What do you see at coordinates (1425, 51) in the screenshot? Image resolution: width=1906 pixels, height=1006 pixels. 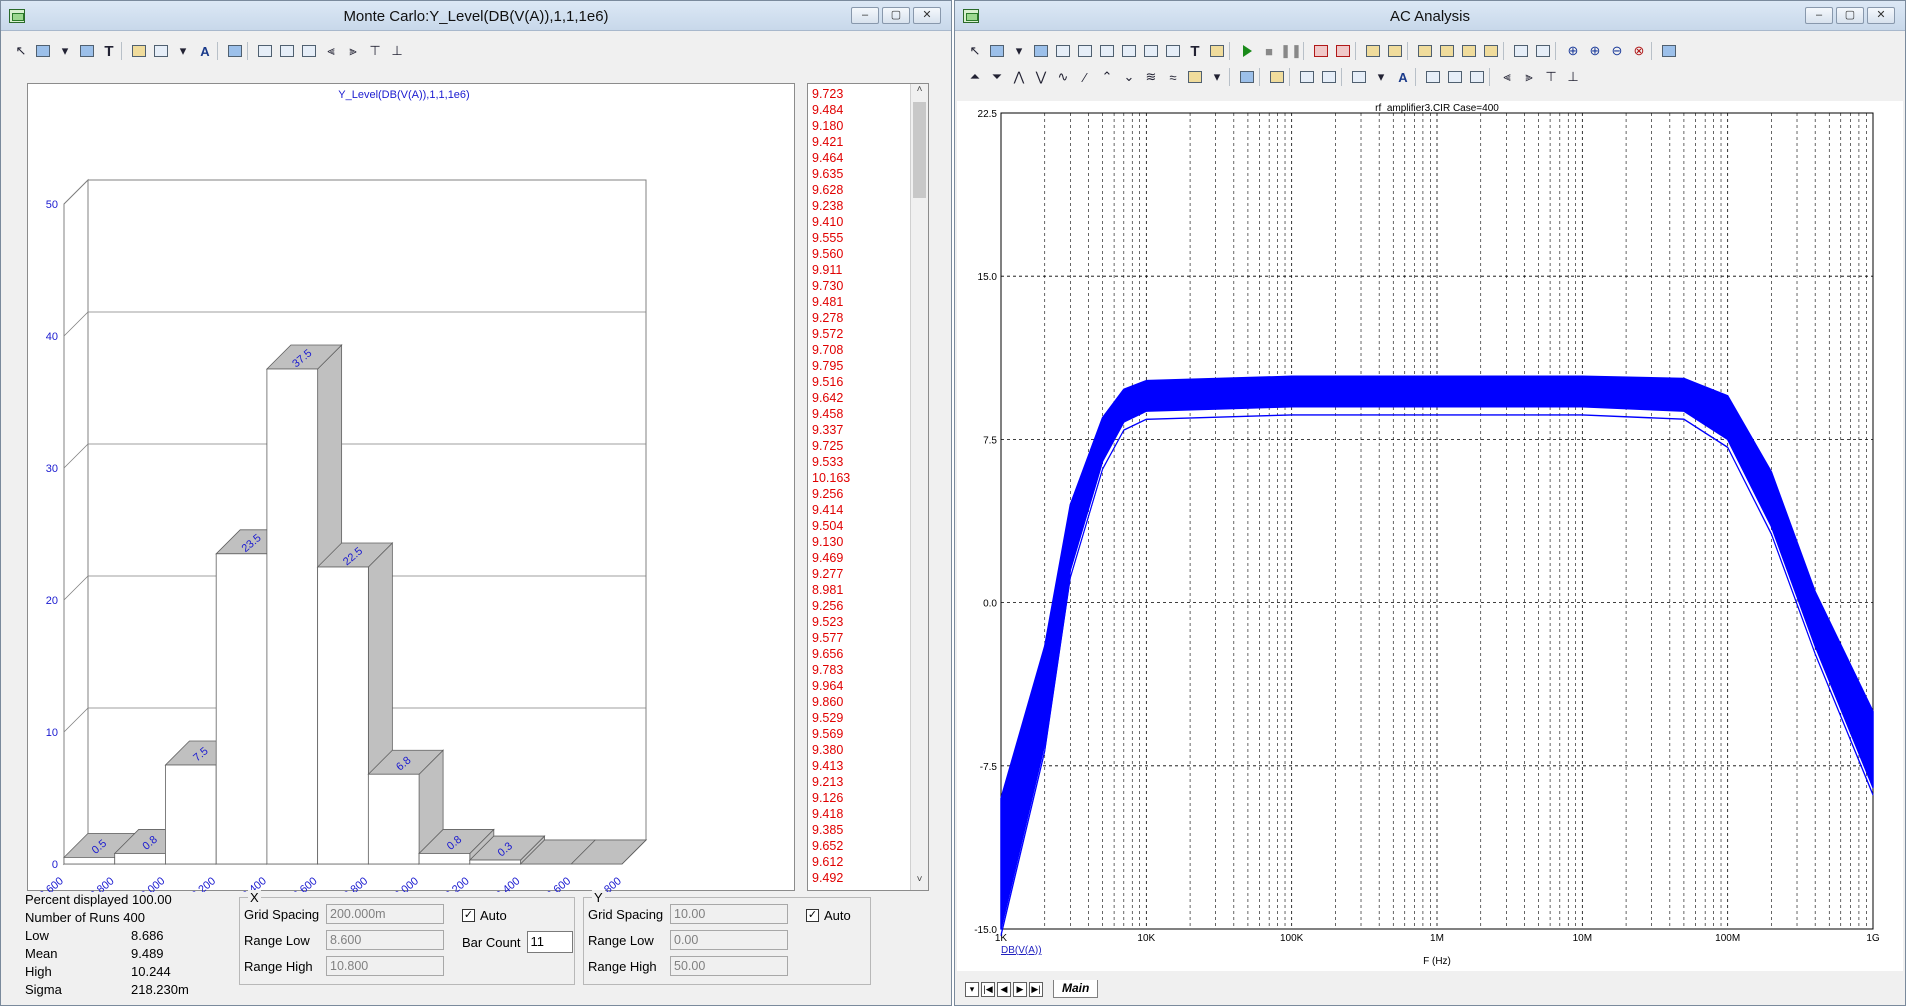 I see `tile-icon` at bounding box center [1425, 51].